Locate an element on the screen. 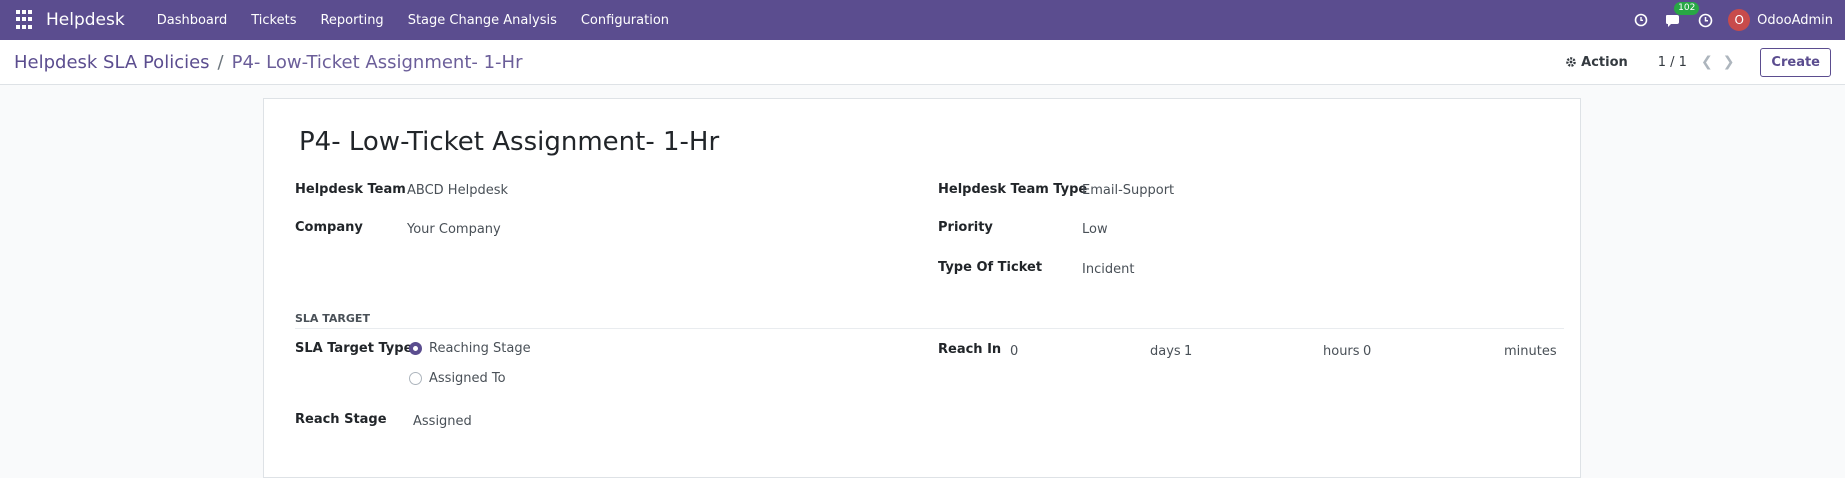 The image size is (1845, 478). radio-assigned-to-label: Assigned To is located at coordinates (467, 378).